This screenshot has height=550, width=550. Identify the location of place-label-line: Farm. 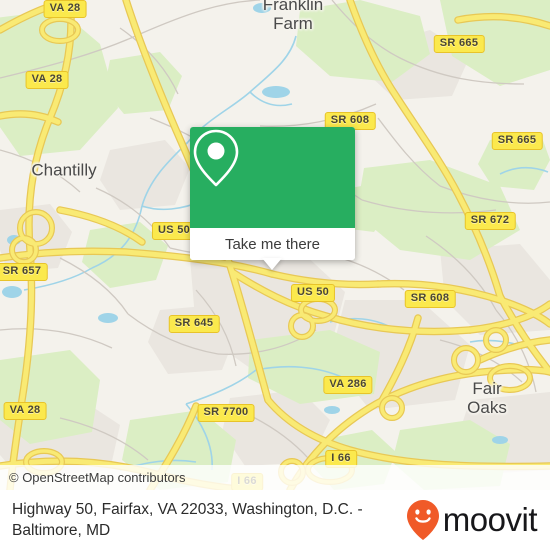
(293, 23).